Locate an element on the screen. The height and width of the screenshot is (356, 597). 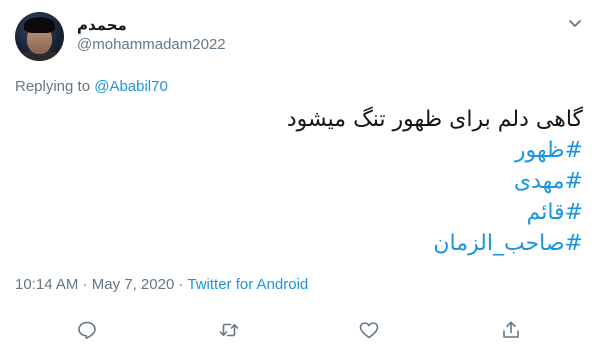
share-icon is located at coordinates (511, 329).